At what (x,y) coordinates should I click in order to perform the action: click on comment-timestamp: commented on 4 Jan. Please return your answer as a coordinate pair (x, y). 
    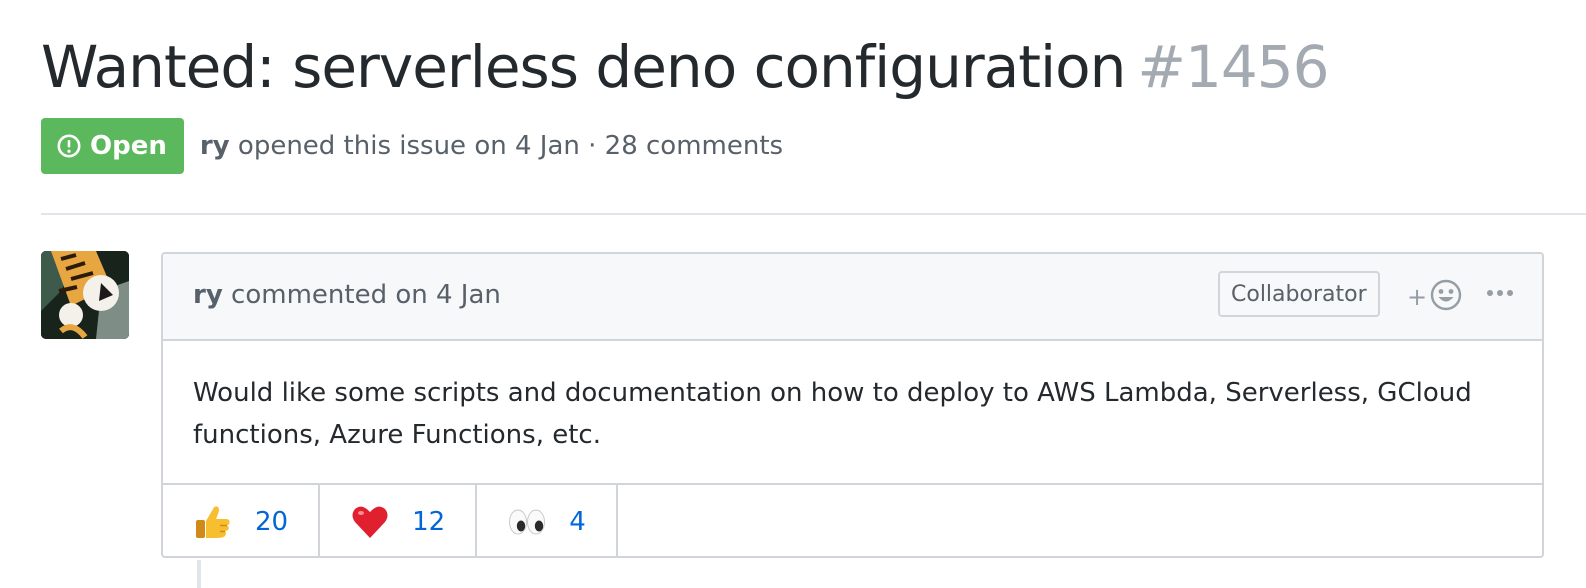
    Looking at the image, I should click on (366, 295).